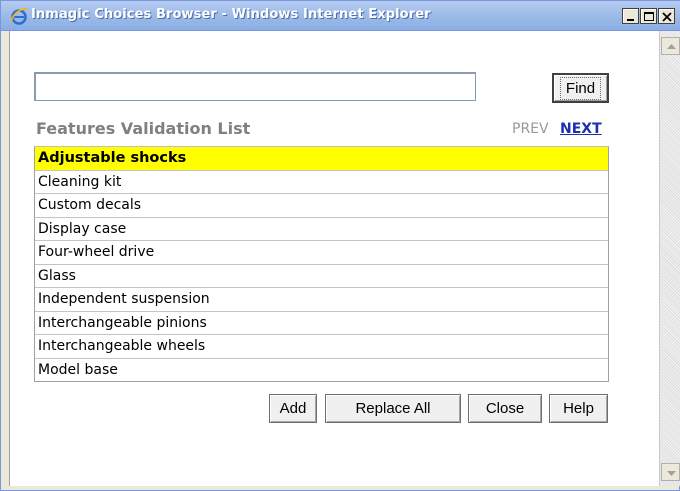 This screenshot has height=491, width=680. I want to click on internet-explorer-icon, so click(19, 16).